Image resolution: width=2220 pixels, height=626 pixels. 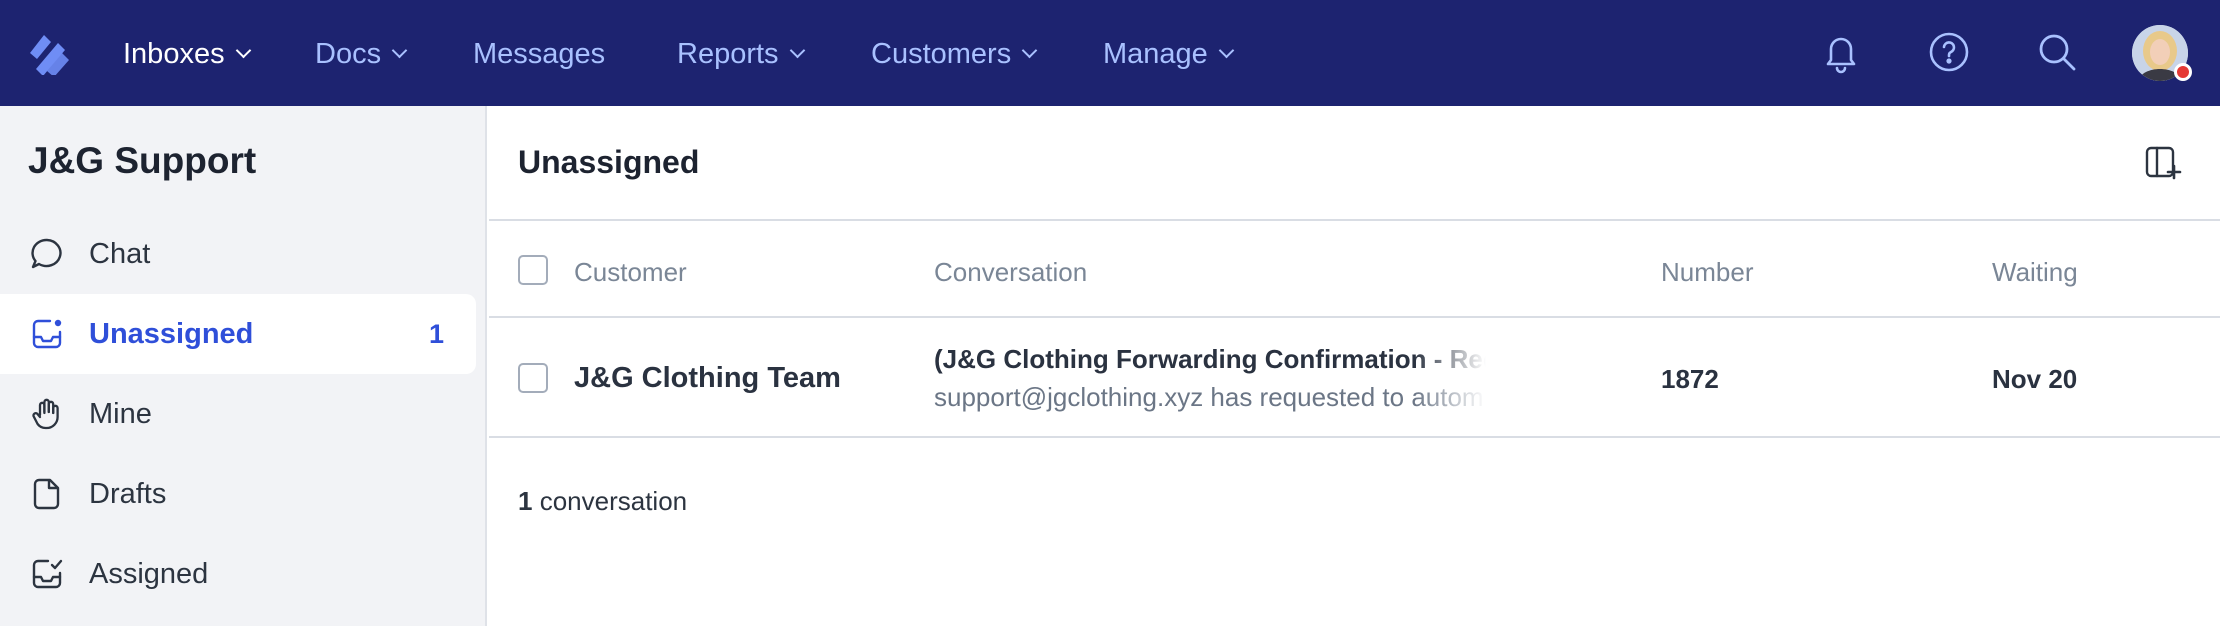 What do you see at coordinates (728, 53) in the screenshot?
I see `nav-reports-label: Reports` at bounding box center [728, 53].